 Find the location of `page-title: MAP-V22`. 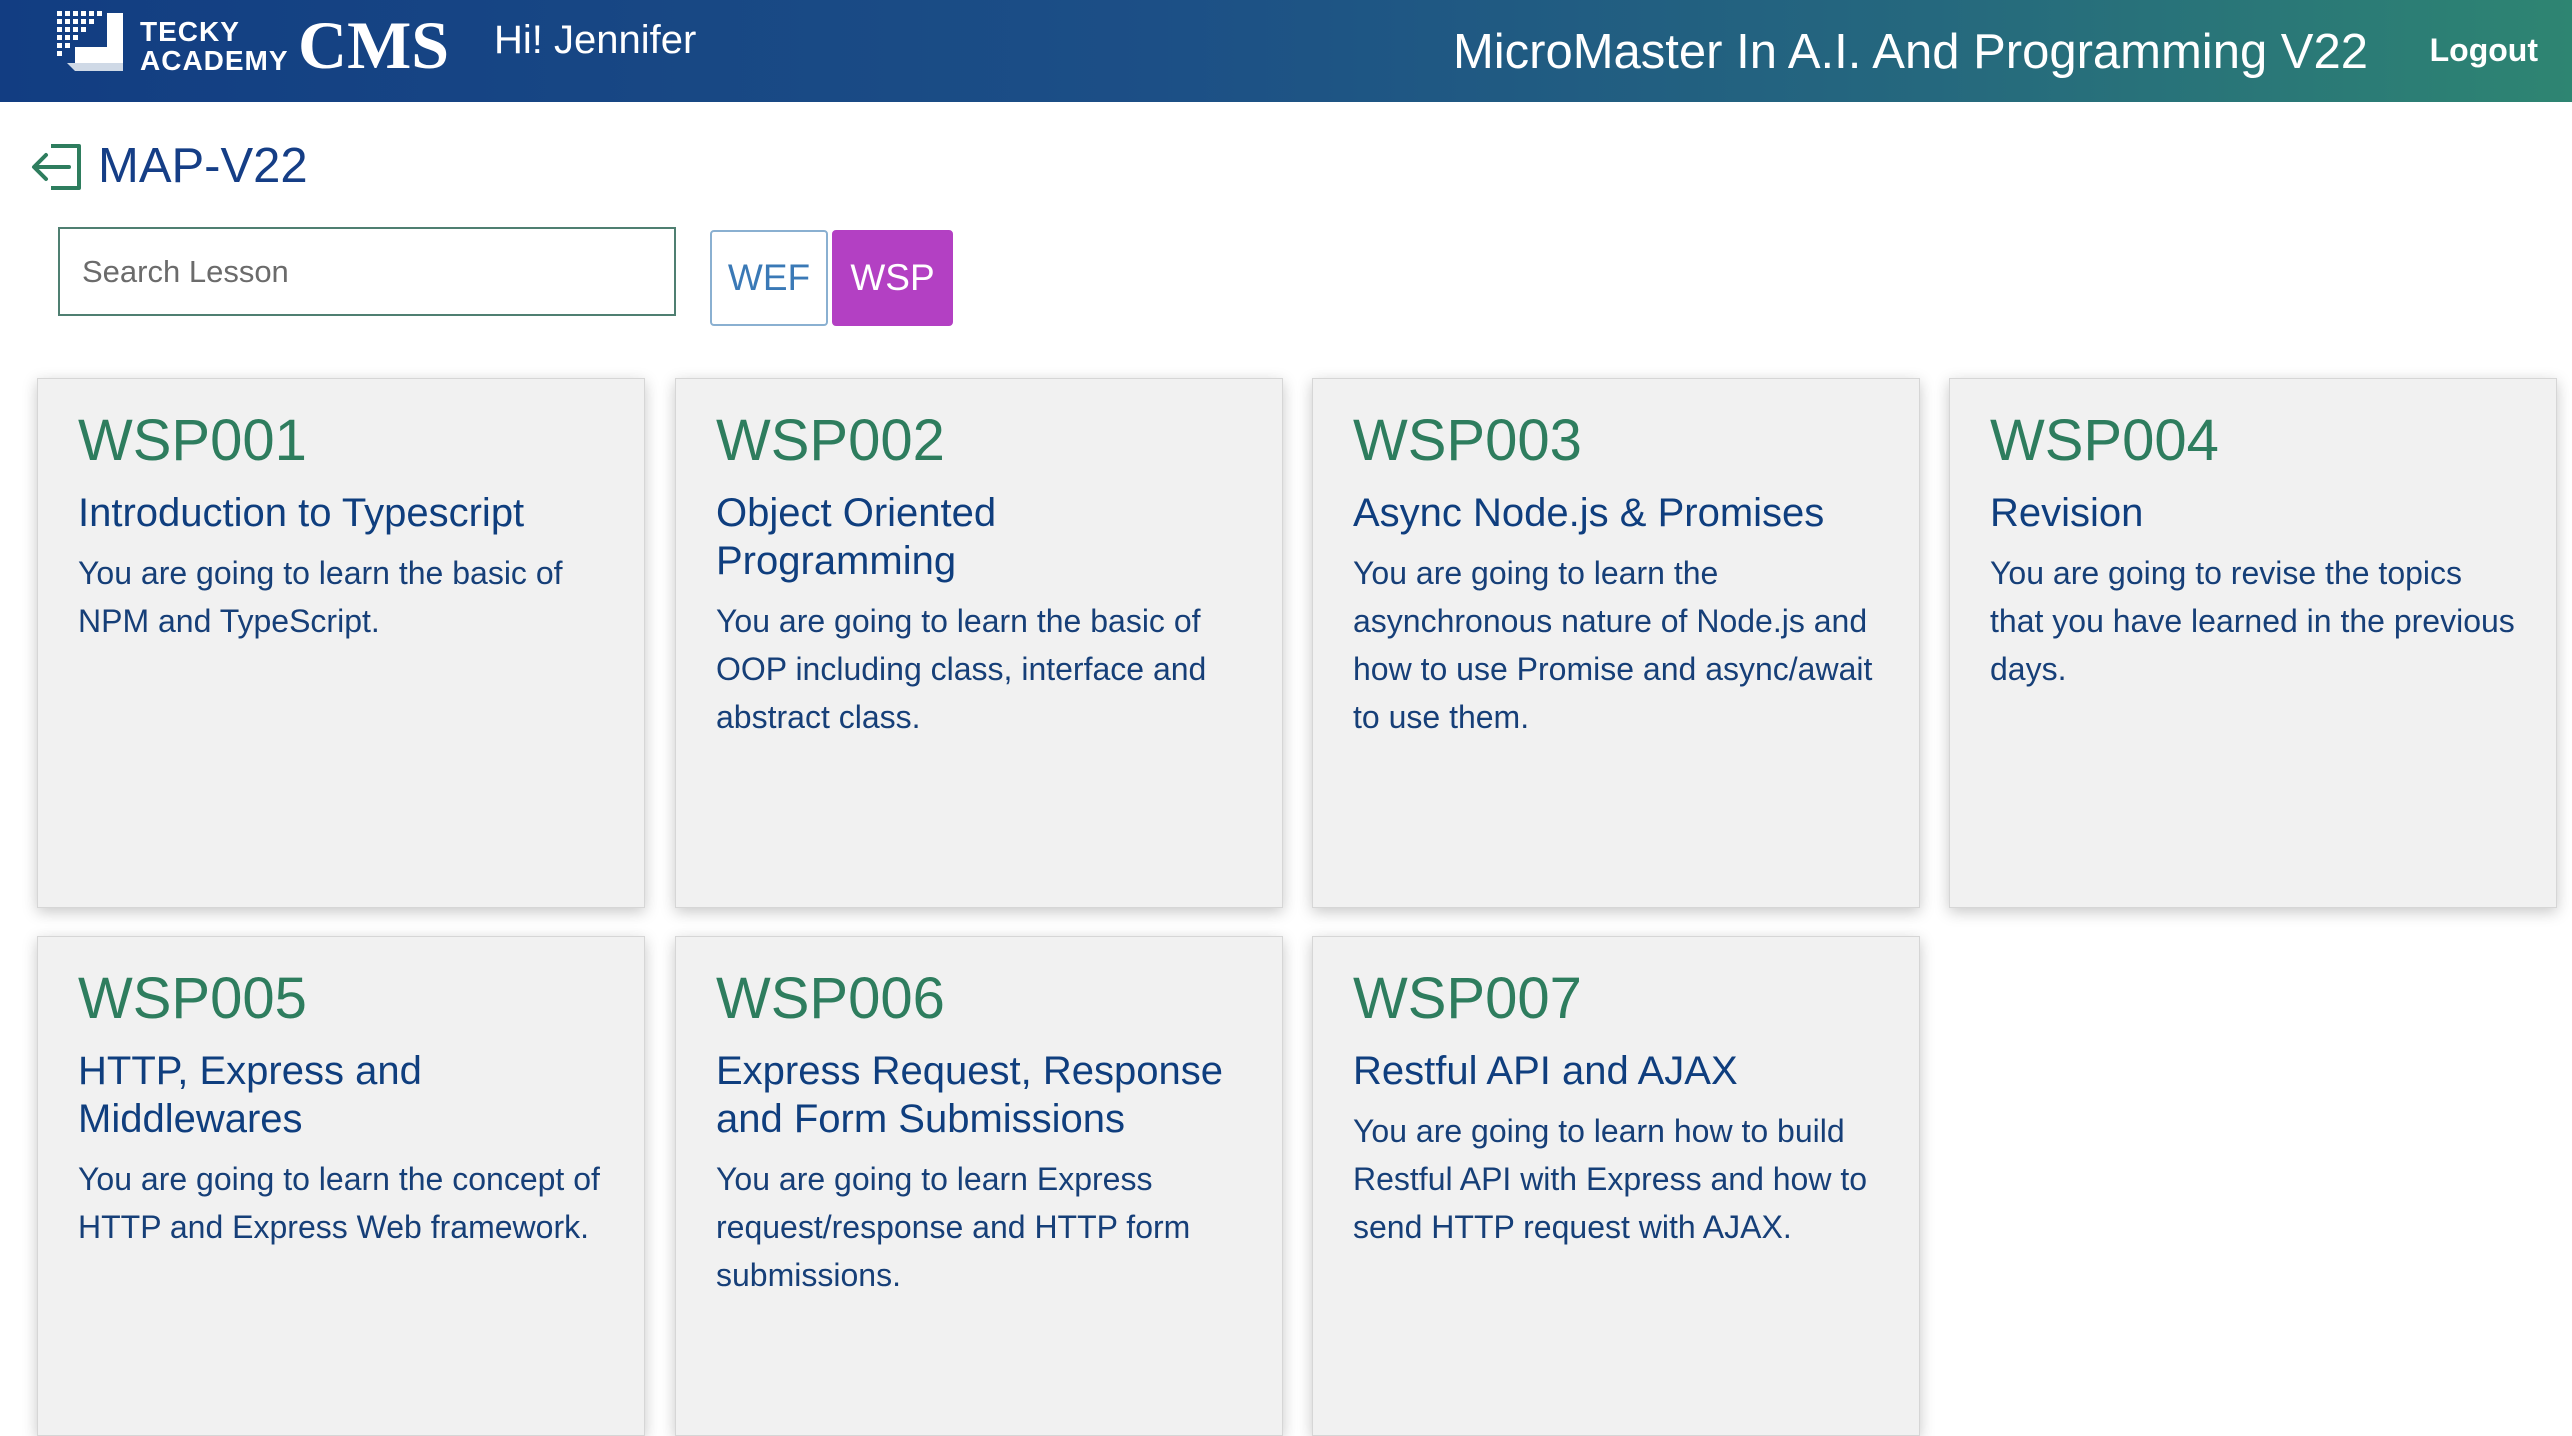

page-title: MAP-V22 is located at coordinates (203, 166).